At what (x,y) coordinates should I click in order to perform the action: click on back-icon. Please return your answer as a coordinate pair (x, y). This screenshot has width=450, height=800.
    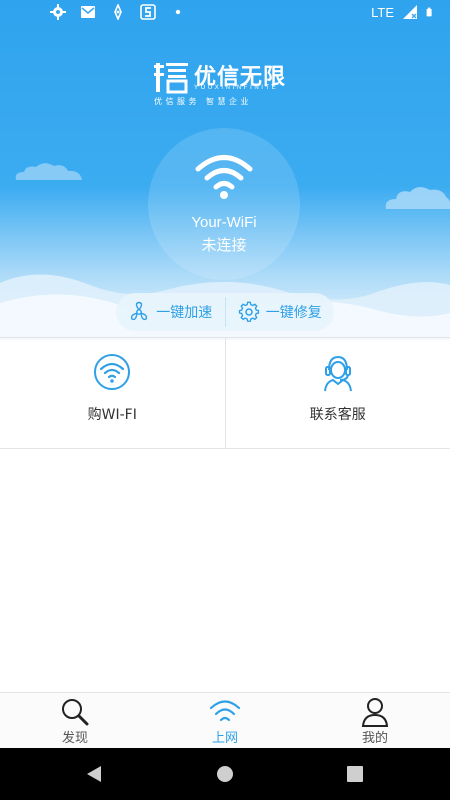
    Looking at the image, I should click on (94, 774).